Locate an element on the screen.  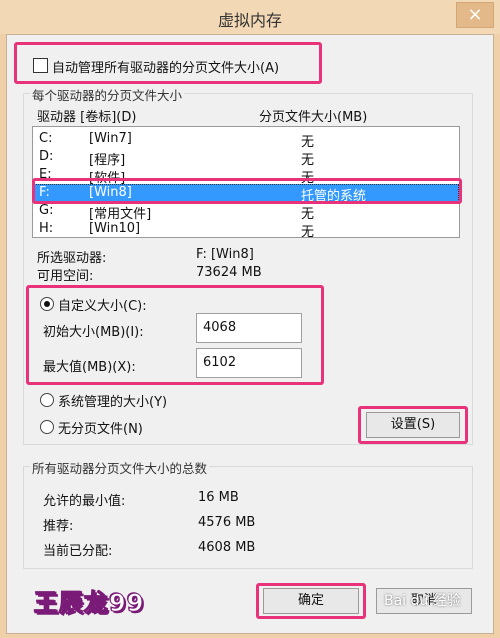
initial-size-input: 4068 is located at coordinates (249, 328).